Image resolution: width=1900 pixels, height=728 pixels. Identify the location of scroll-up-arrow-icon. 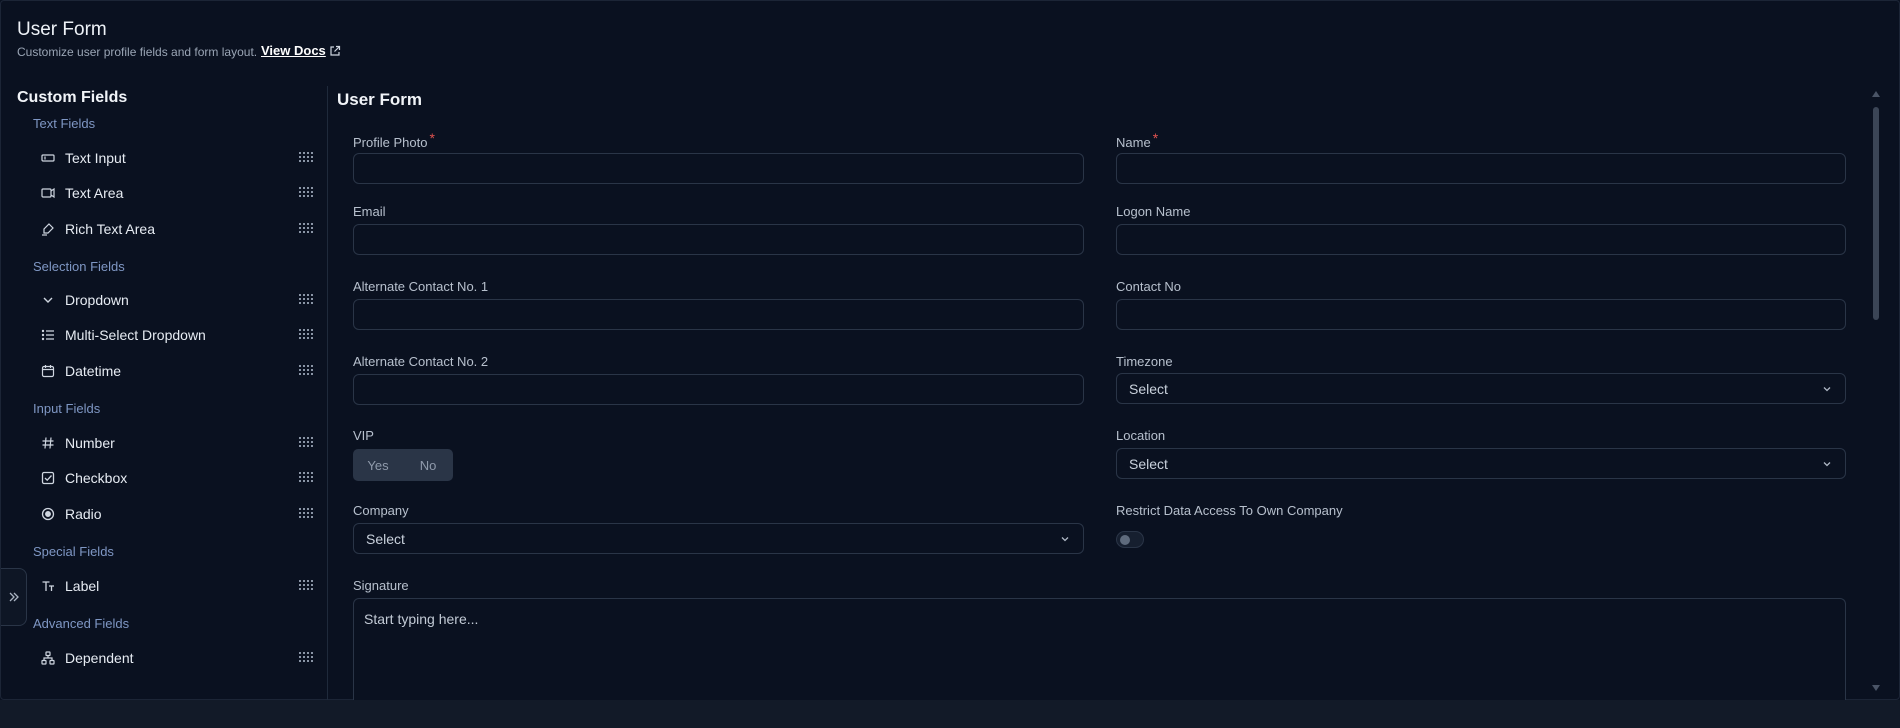
(1876, 94).